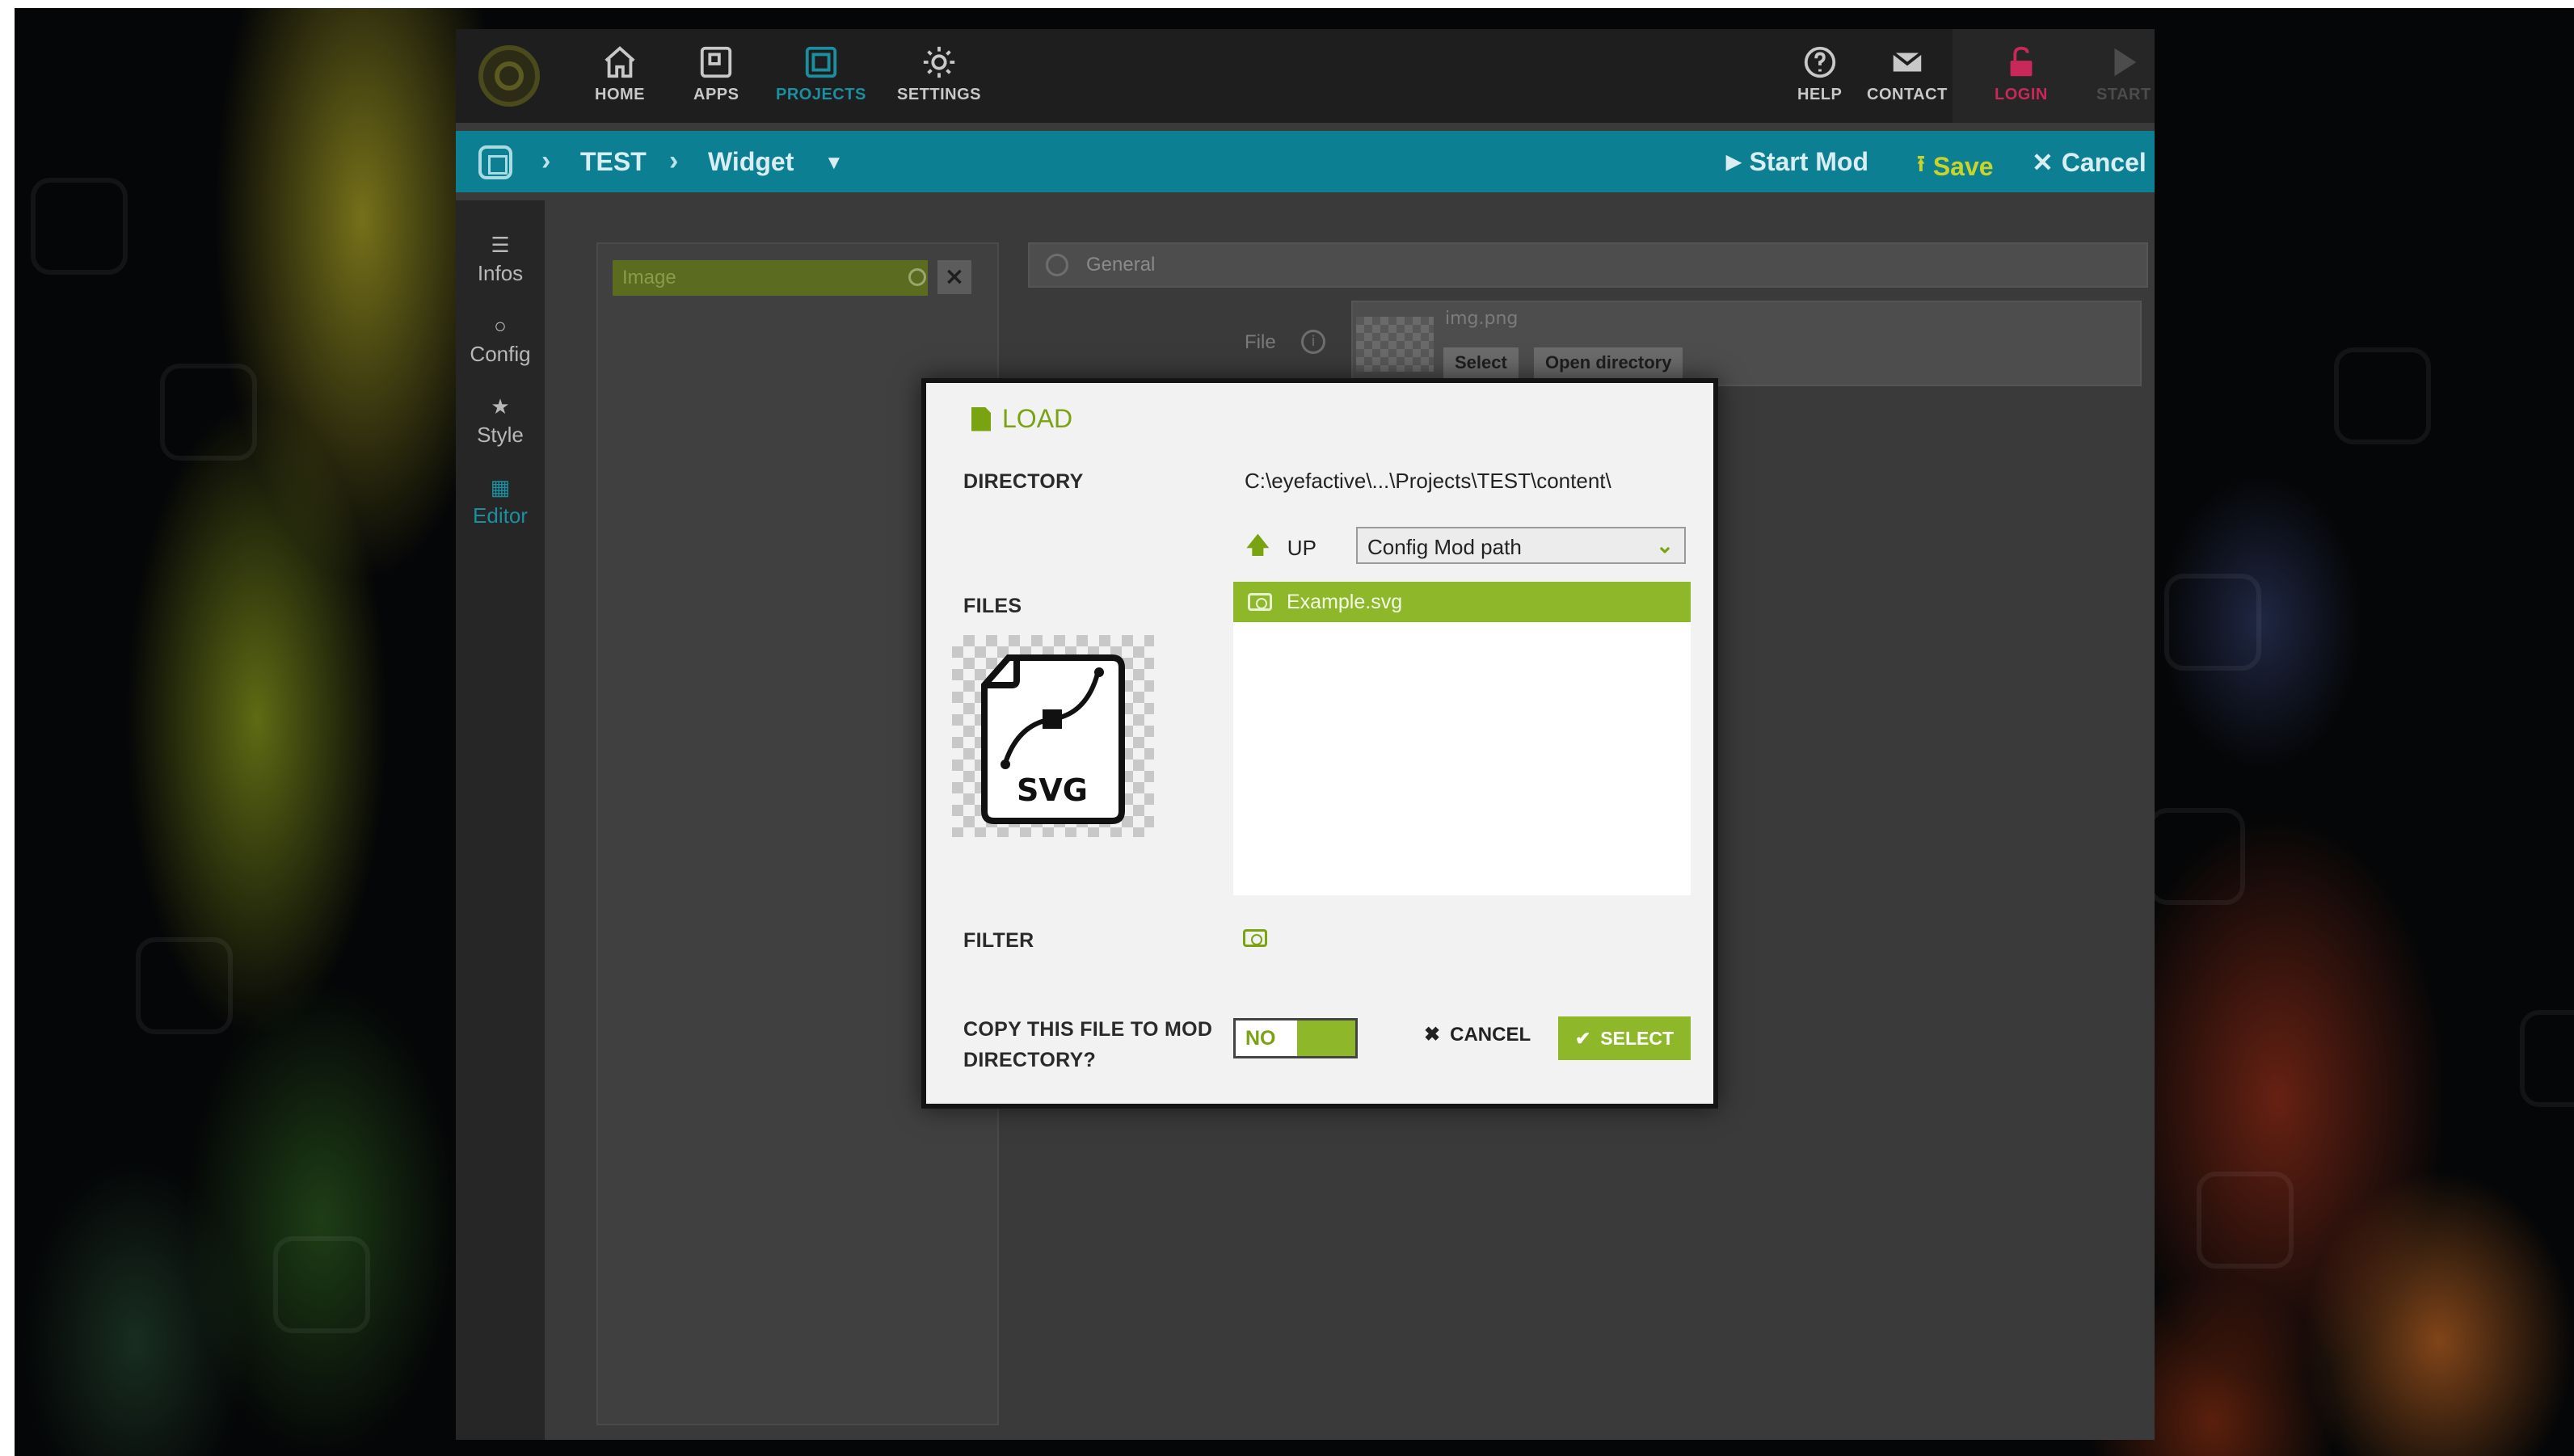 The image size is (2574, 1456). I want to click on search-input: Image, so click(770, 278).